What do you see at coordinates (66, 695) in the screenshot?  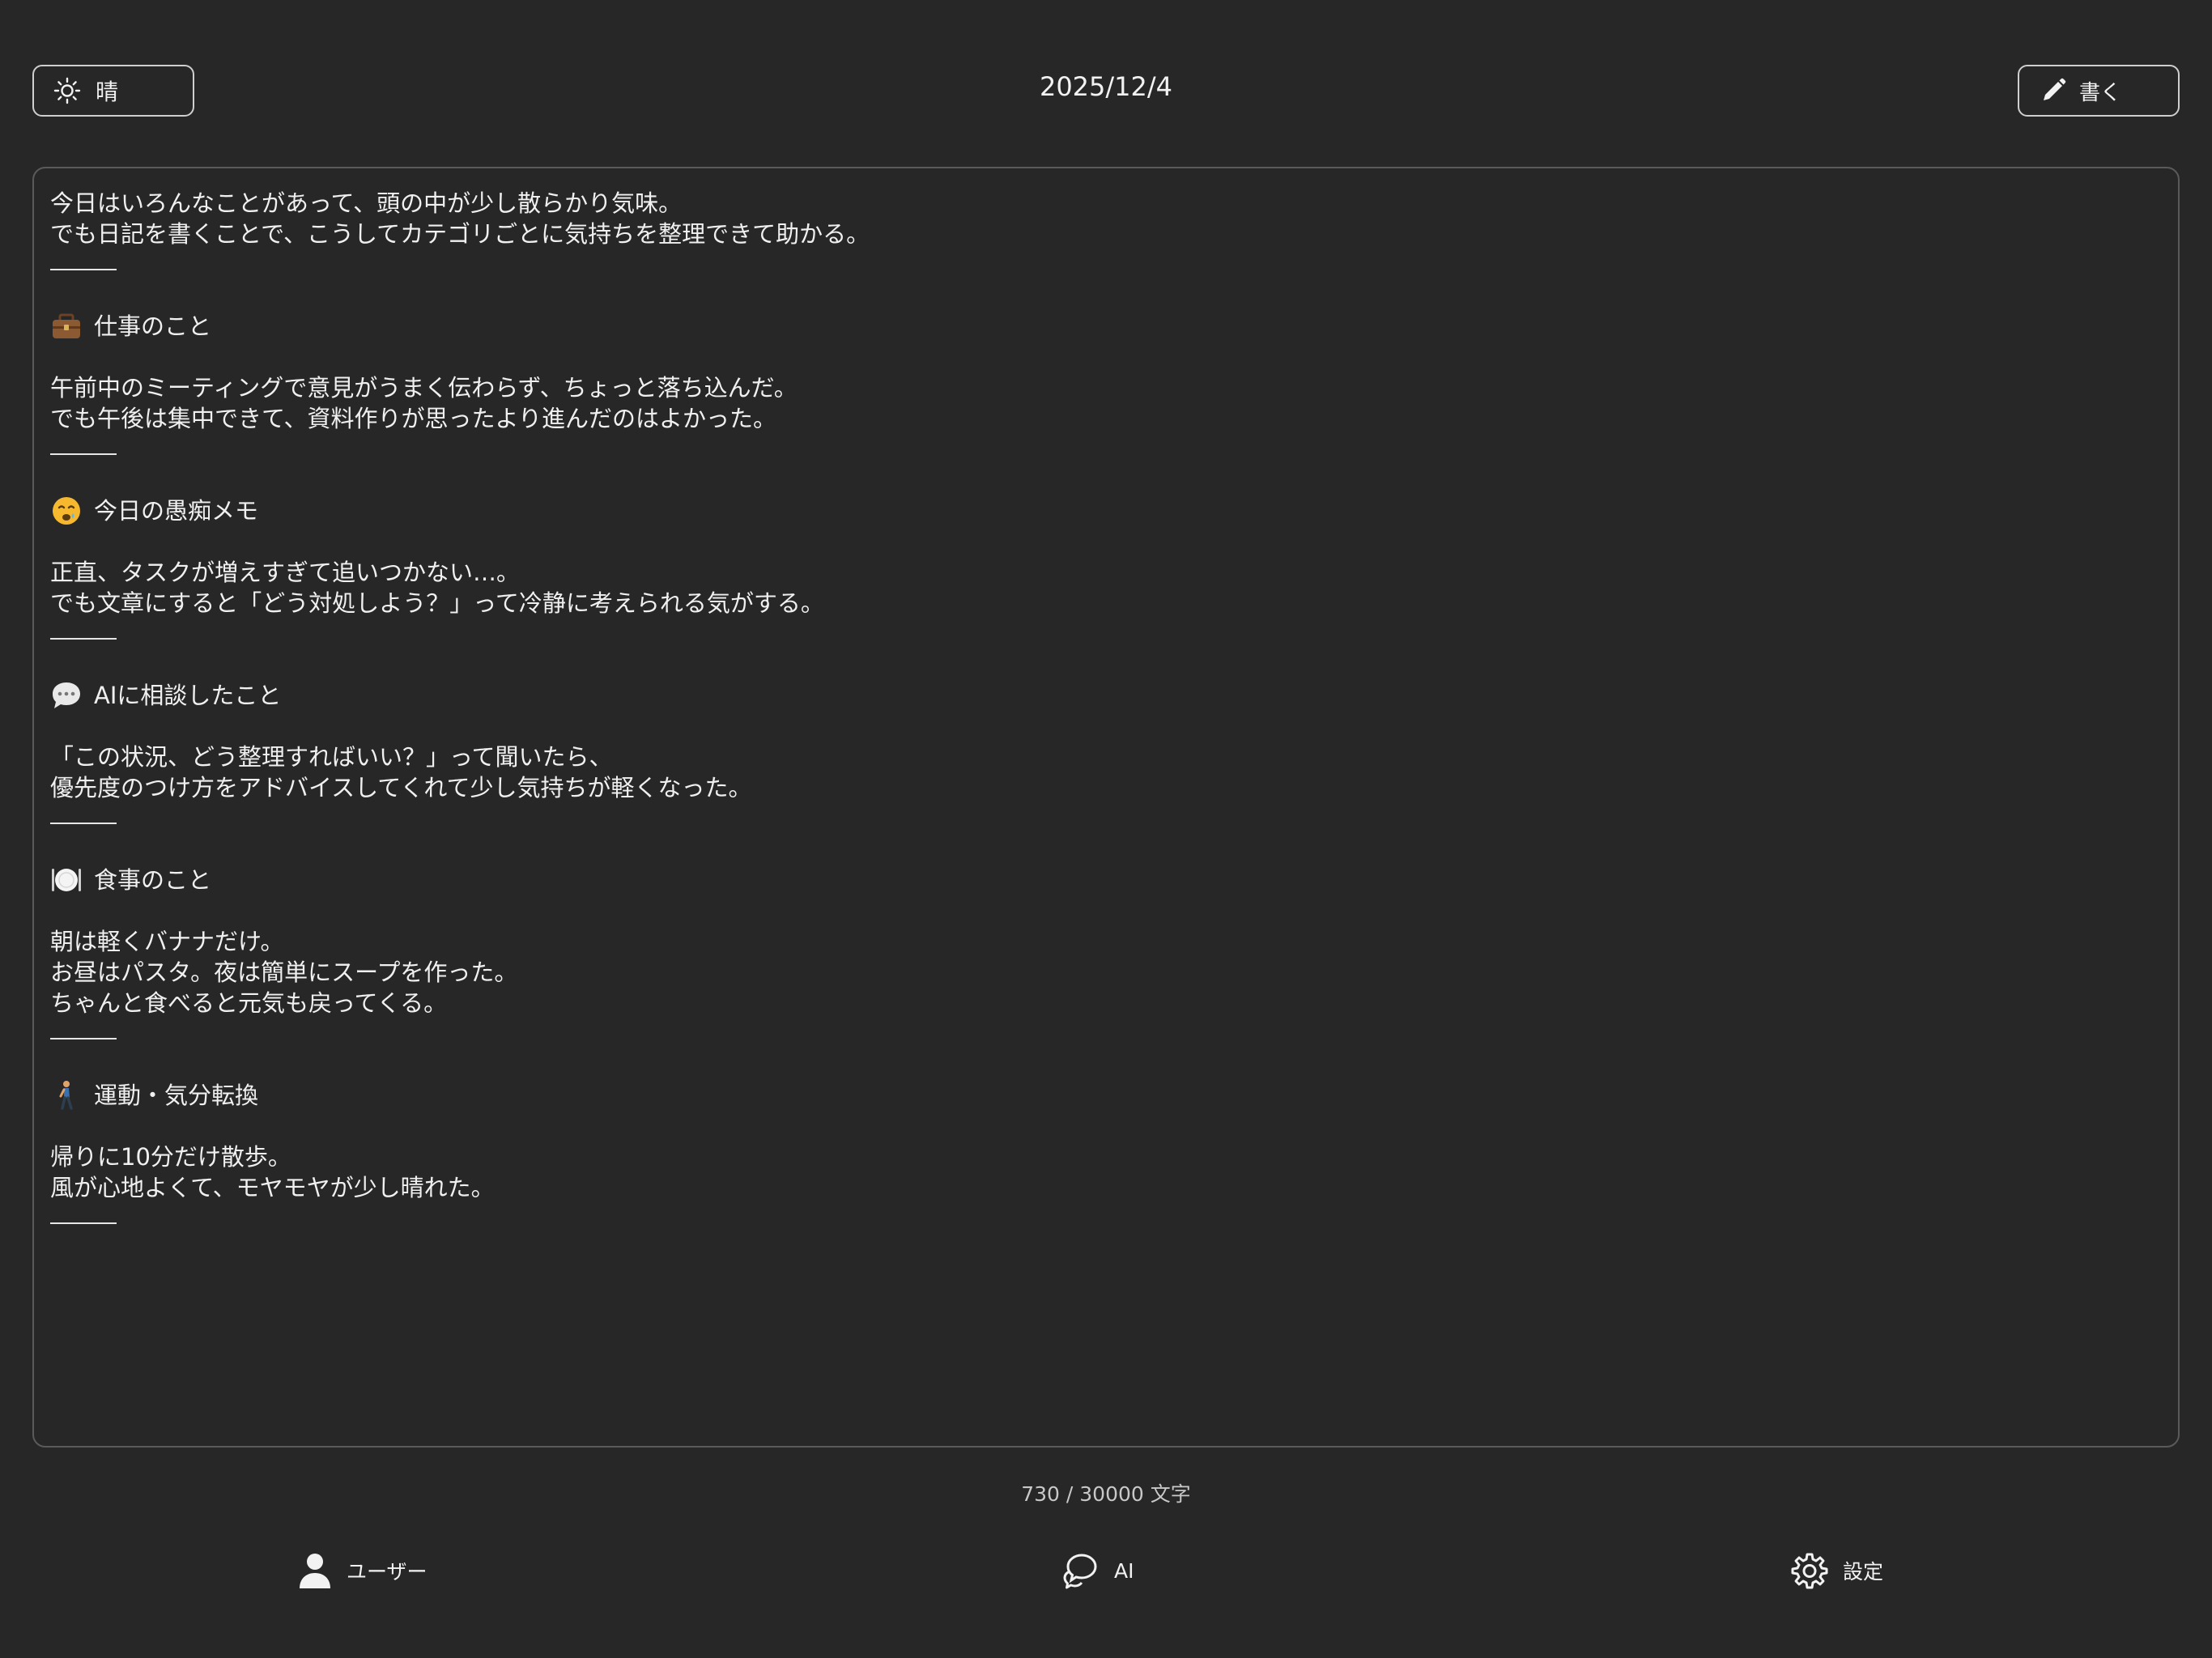 I see `speech-bubble-icon` at bounding box center [66, 695].